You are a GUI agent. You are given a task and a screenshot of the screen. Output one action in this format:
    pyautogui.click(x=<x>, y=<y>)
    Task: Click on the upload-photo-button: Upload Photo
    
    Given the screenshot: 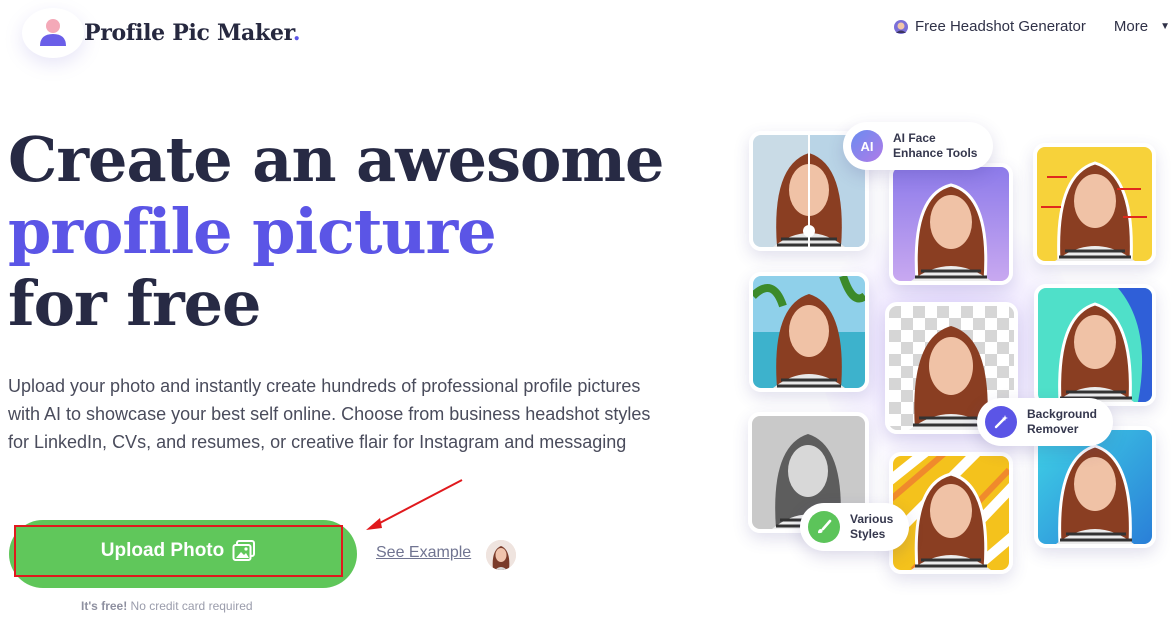 What is the action you would take?
    pyautogui.click(x=178, y=551)
    